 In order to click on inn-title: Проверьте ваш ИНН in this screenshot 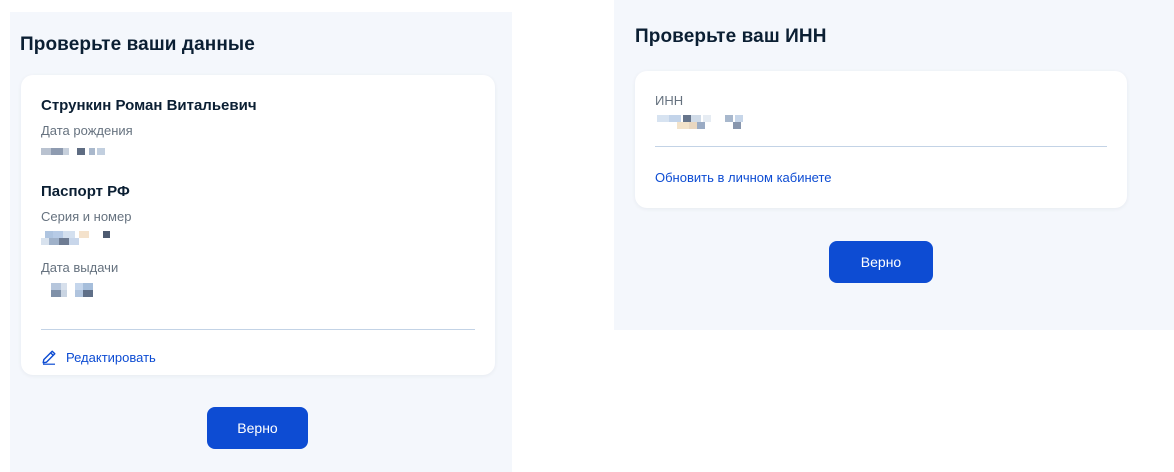, I will do `click(731, 36)`.